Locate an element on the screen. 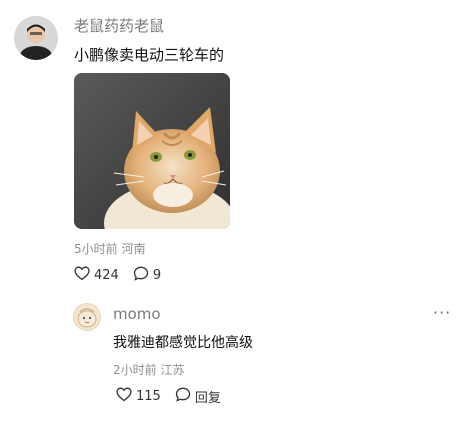 The image size is (463, 426). comment-button: 9 is located at coordinates (147, 275).